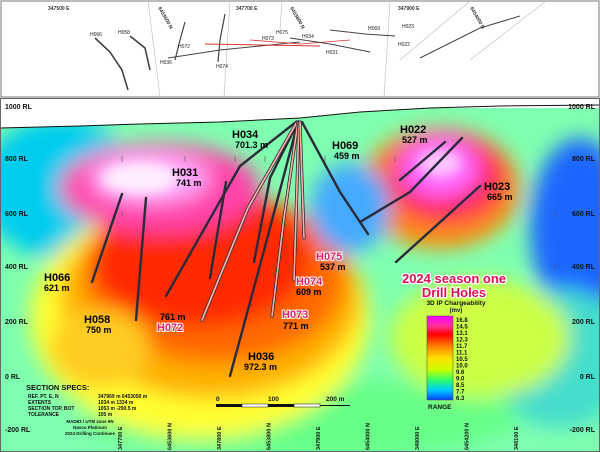 This screenshot has width=600, height=452. I want to click on legend-colorbar, so click(440, 358).